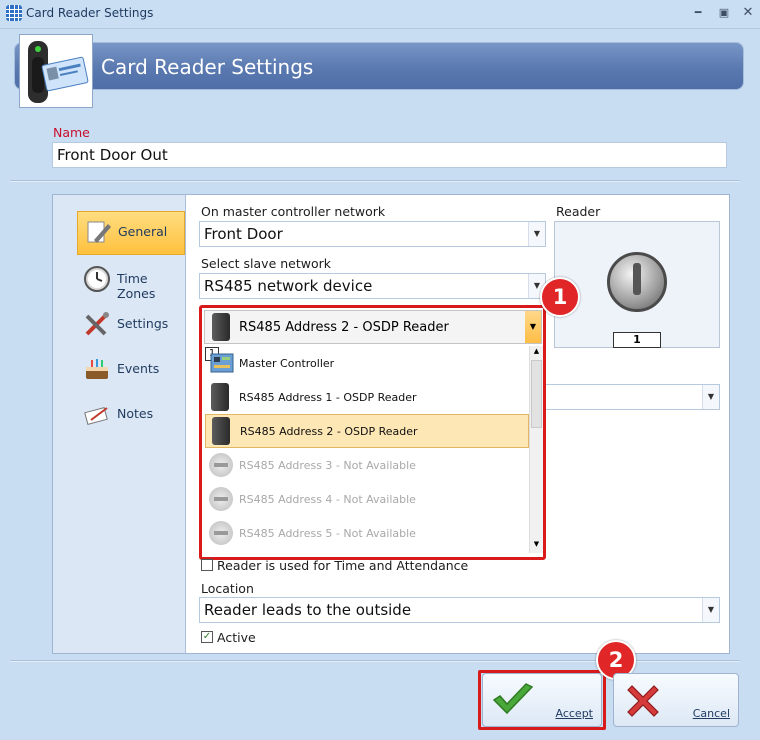 The image size is (760, 740). What do you see at coordinates (328, 397) in the screenshot?
I see `option-label: RS485 Address 1 - OSDP Reader` at bounding box center [328, 397].